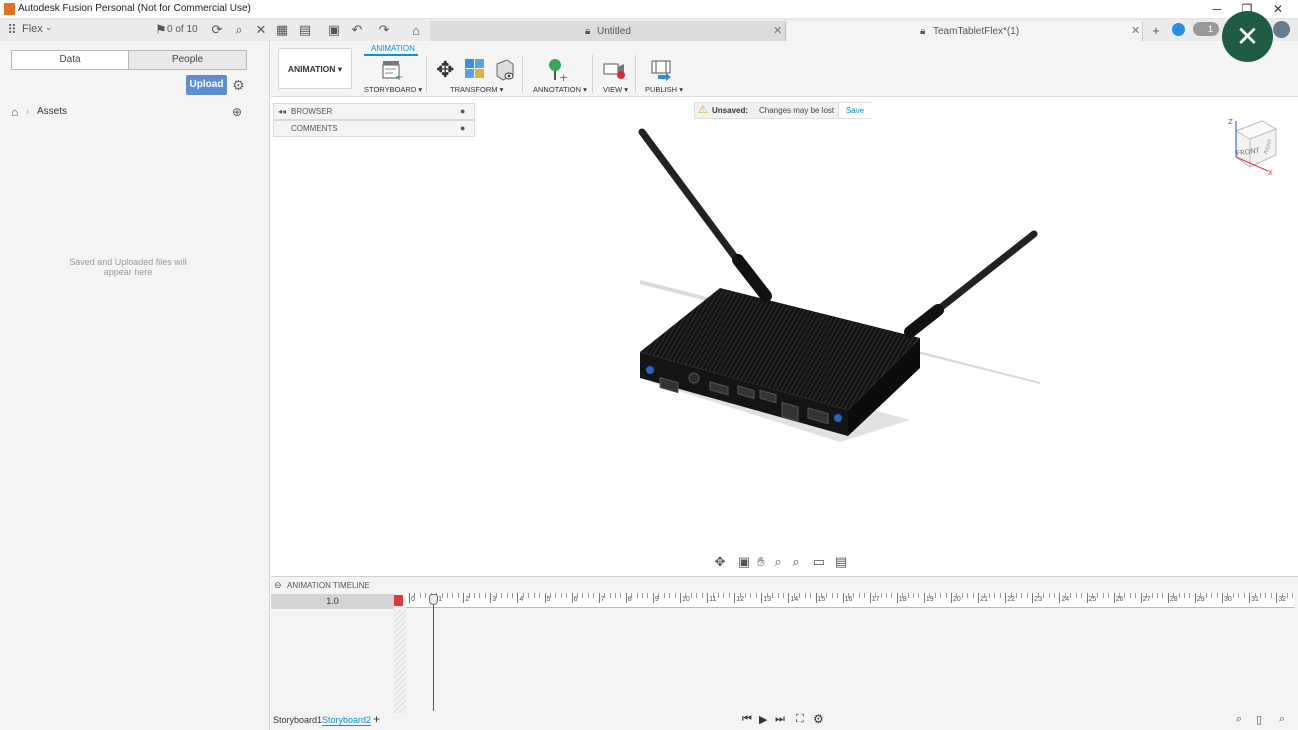 The image size is (1298, 730). Describe the element at coordinates (1178, 29) in the screenshot. I see `sync-status-icon` at that location.